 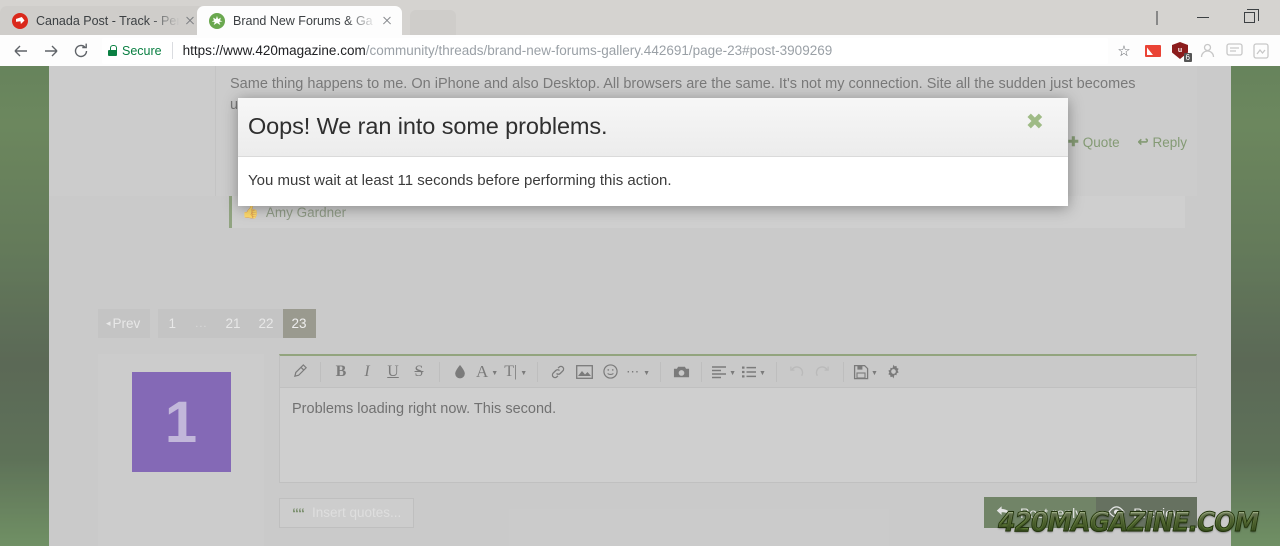 I want to click on smilies-icon, so click(x=610, y=372).